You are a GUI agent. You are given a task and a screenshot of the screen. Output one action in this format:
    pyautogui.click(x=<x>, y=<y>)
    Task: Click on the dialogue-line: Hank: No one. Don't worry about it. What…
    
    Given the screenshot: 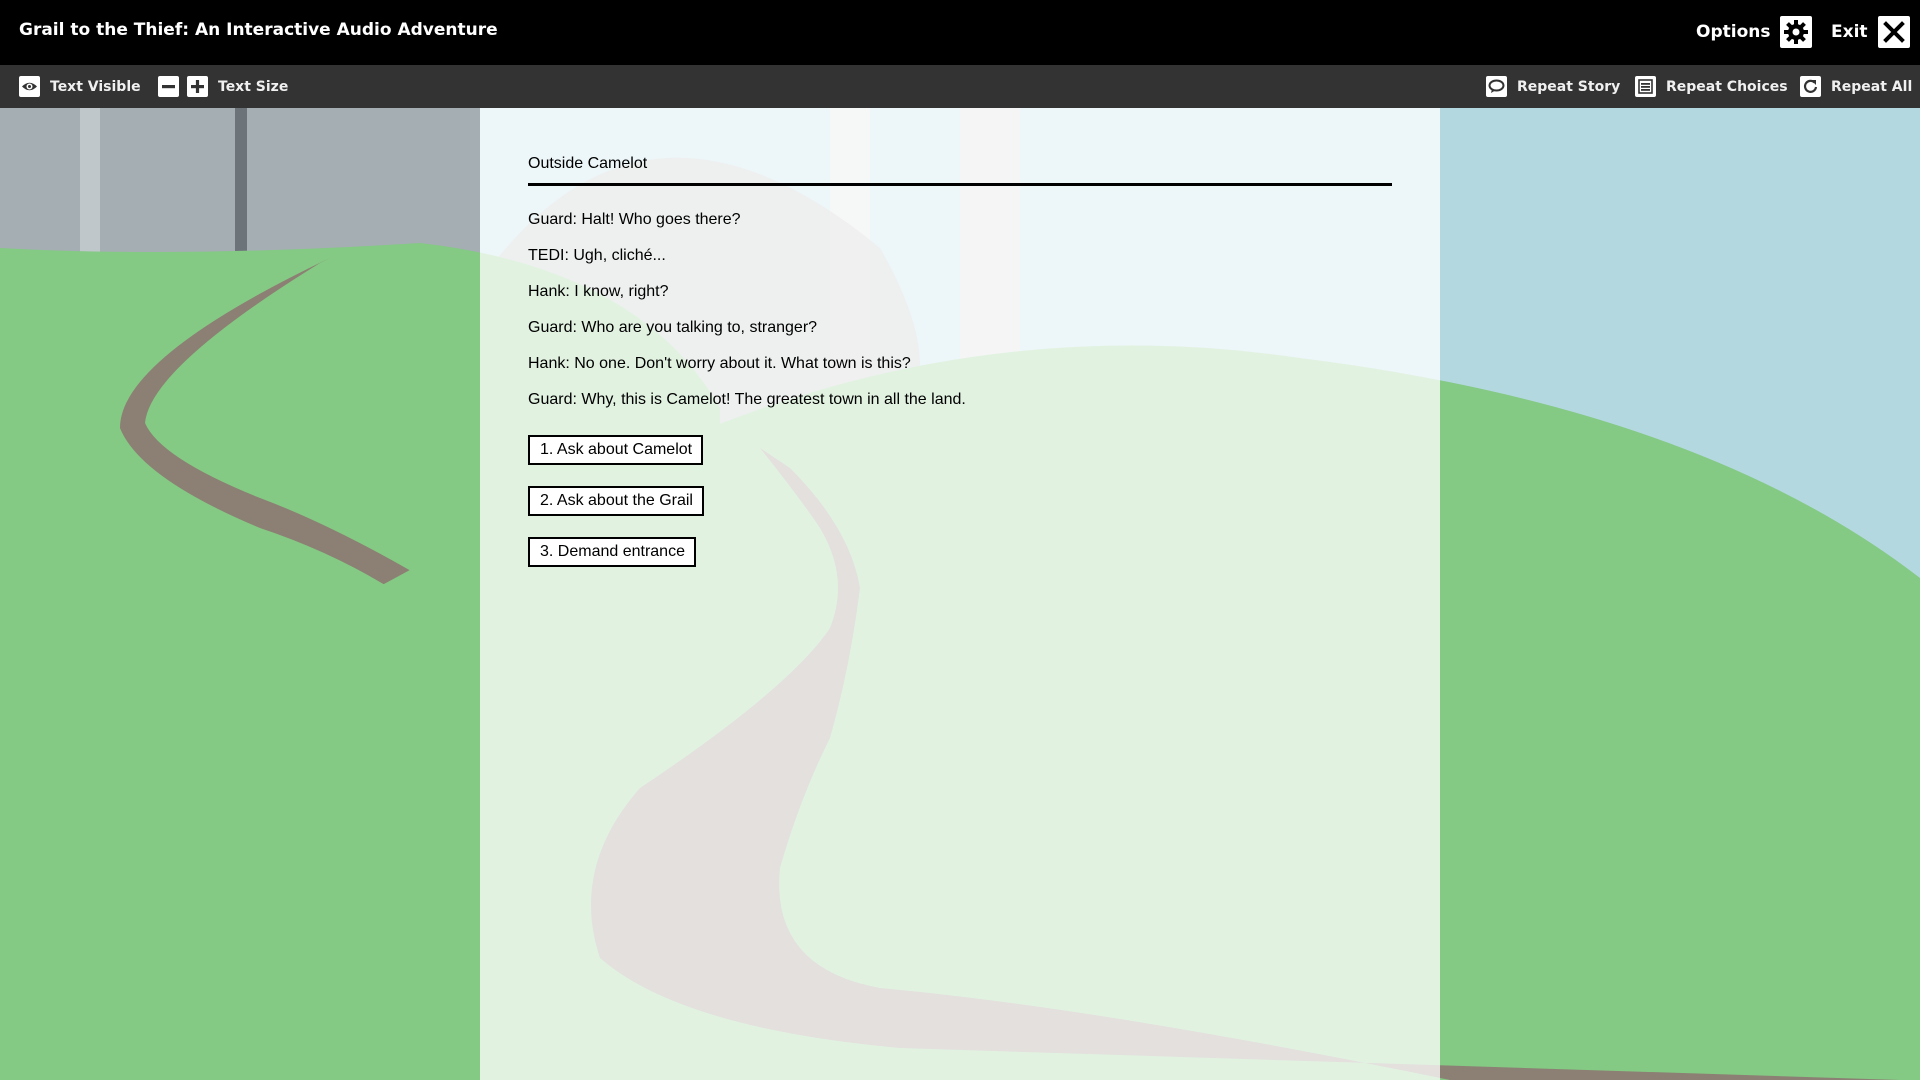 What is the action you would take?
    pyautogui.click(x=719, y=363)
    